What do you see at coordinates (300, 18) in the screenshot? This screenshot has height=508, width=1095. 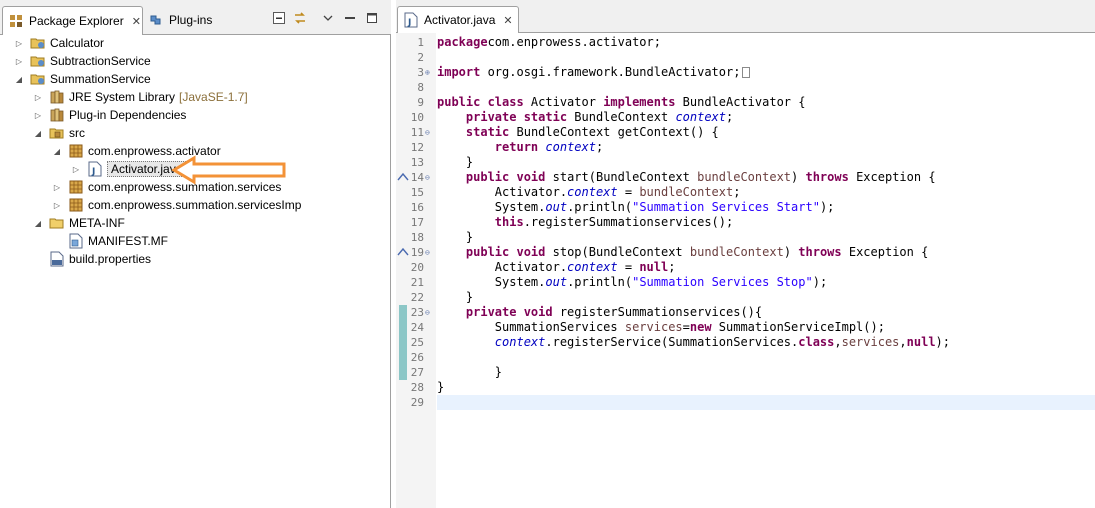 I see `link-with-editor-icon` at bounding box center [300, 18].